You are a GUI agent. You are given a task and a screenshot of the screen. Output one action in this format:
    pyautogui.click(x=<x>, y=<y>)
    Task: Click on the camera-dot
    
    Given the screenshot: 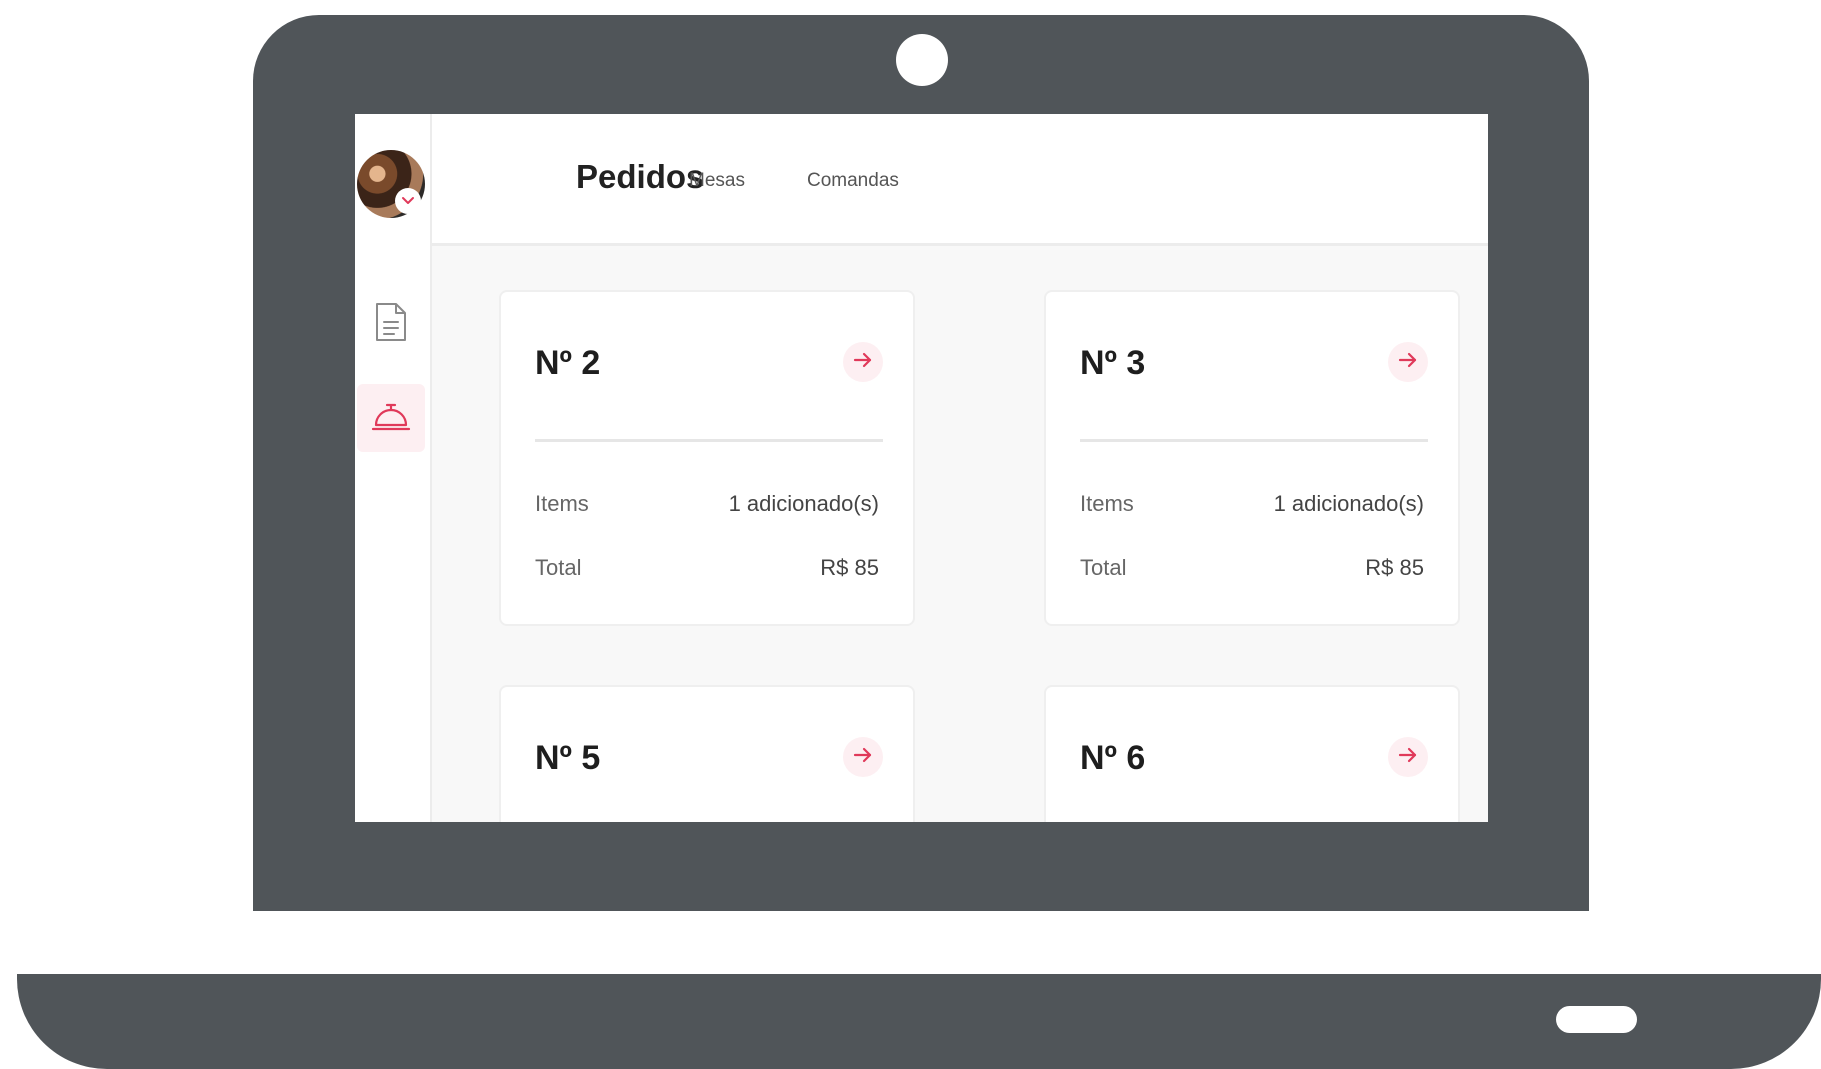 What is the action you would take?
    pyautogui.click(x=922, y=60)
    